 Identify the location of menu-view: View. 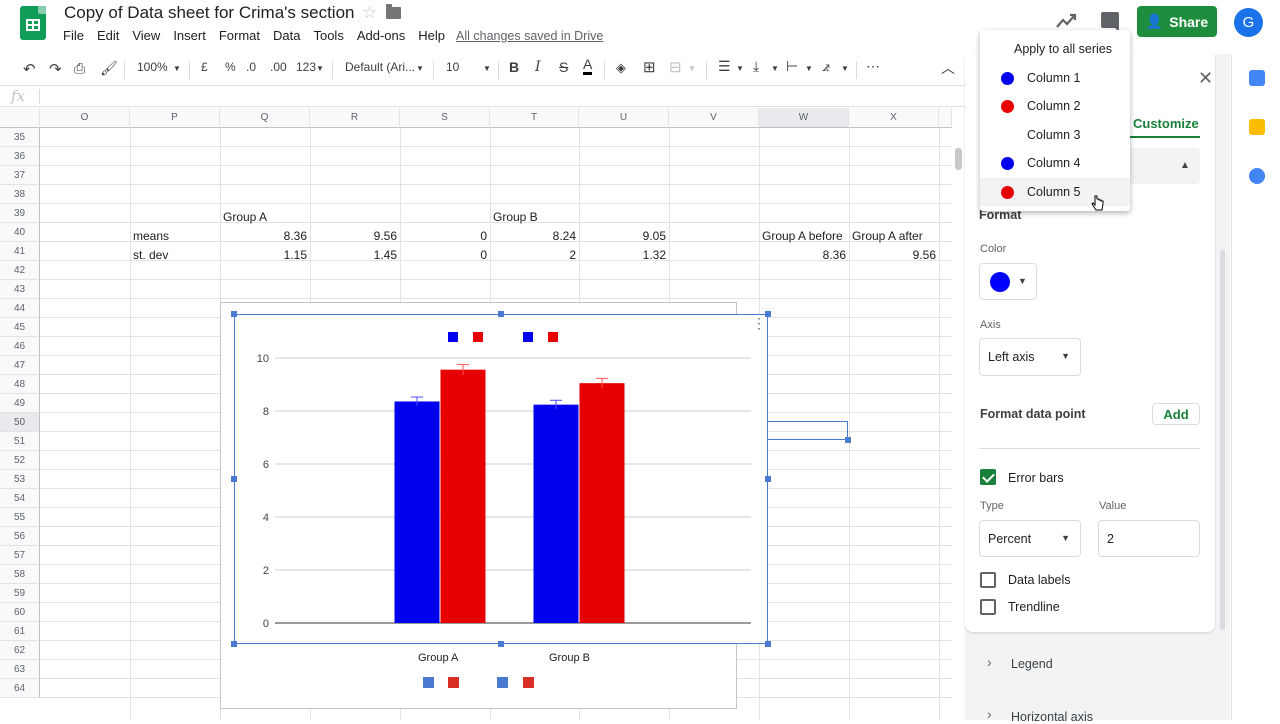
(146, 37).